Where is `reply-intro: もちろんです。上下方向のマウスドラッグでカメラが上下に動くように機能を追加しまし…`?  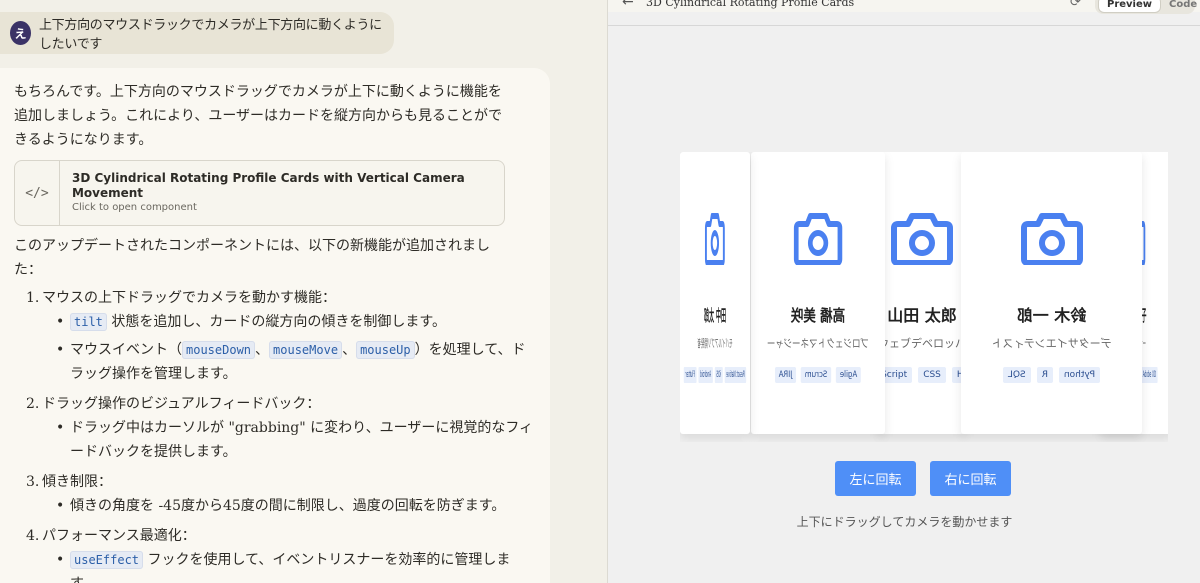
reply-intro: もちろんです。上下方向のマウスドラッグでカメラが上下に動くように機能を追加しまし… is located at coordinates (258, 116).